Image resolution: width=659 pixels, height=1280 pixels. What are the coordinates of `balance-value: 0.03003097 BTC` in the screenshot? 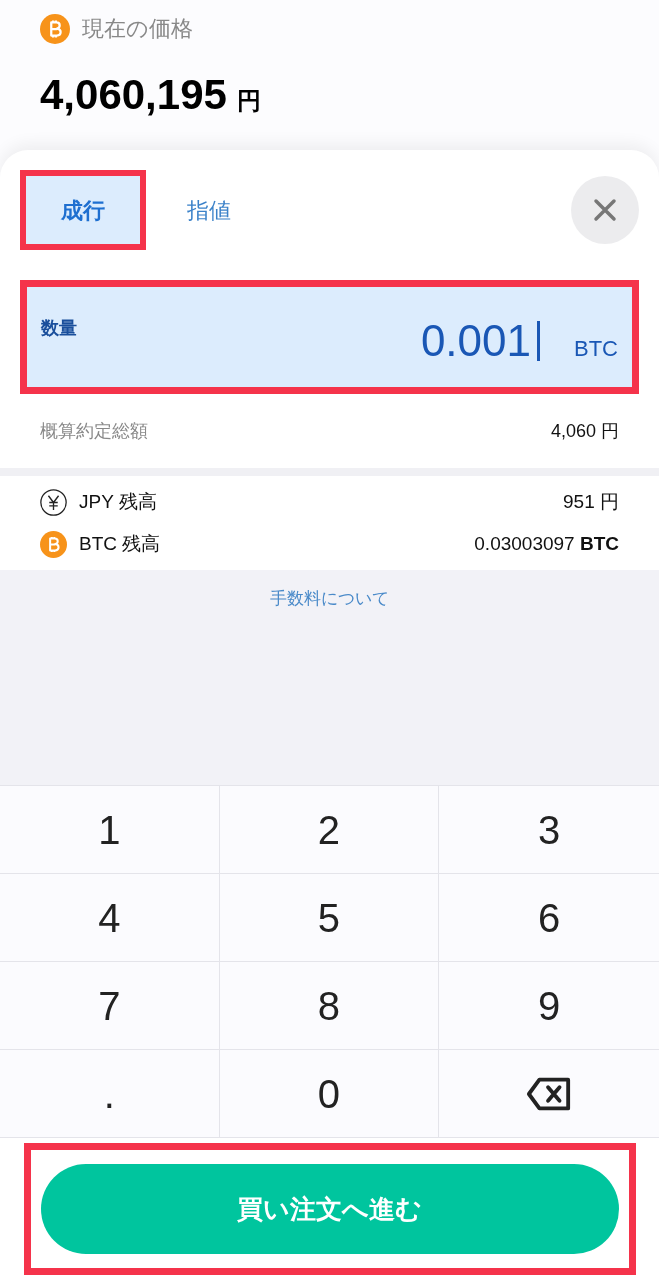 It's located at (546, 543).